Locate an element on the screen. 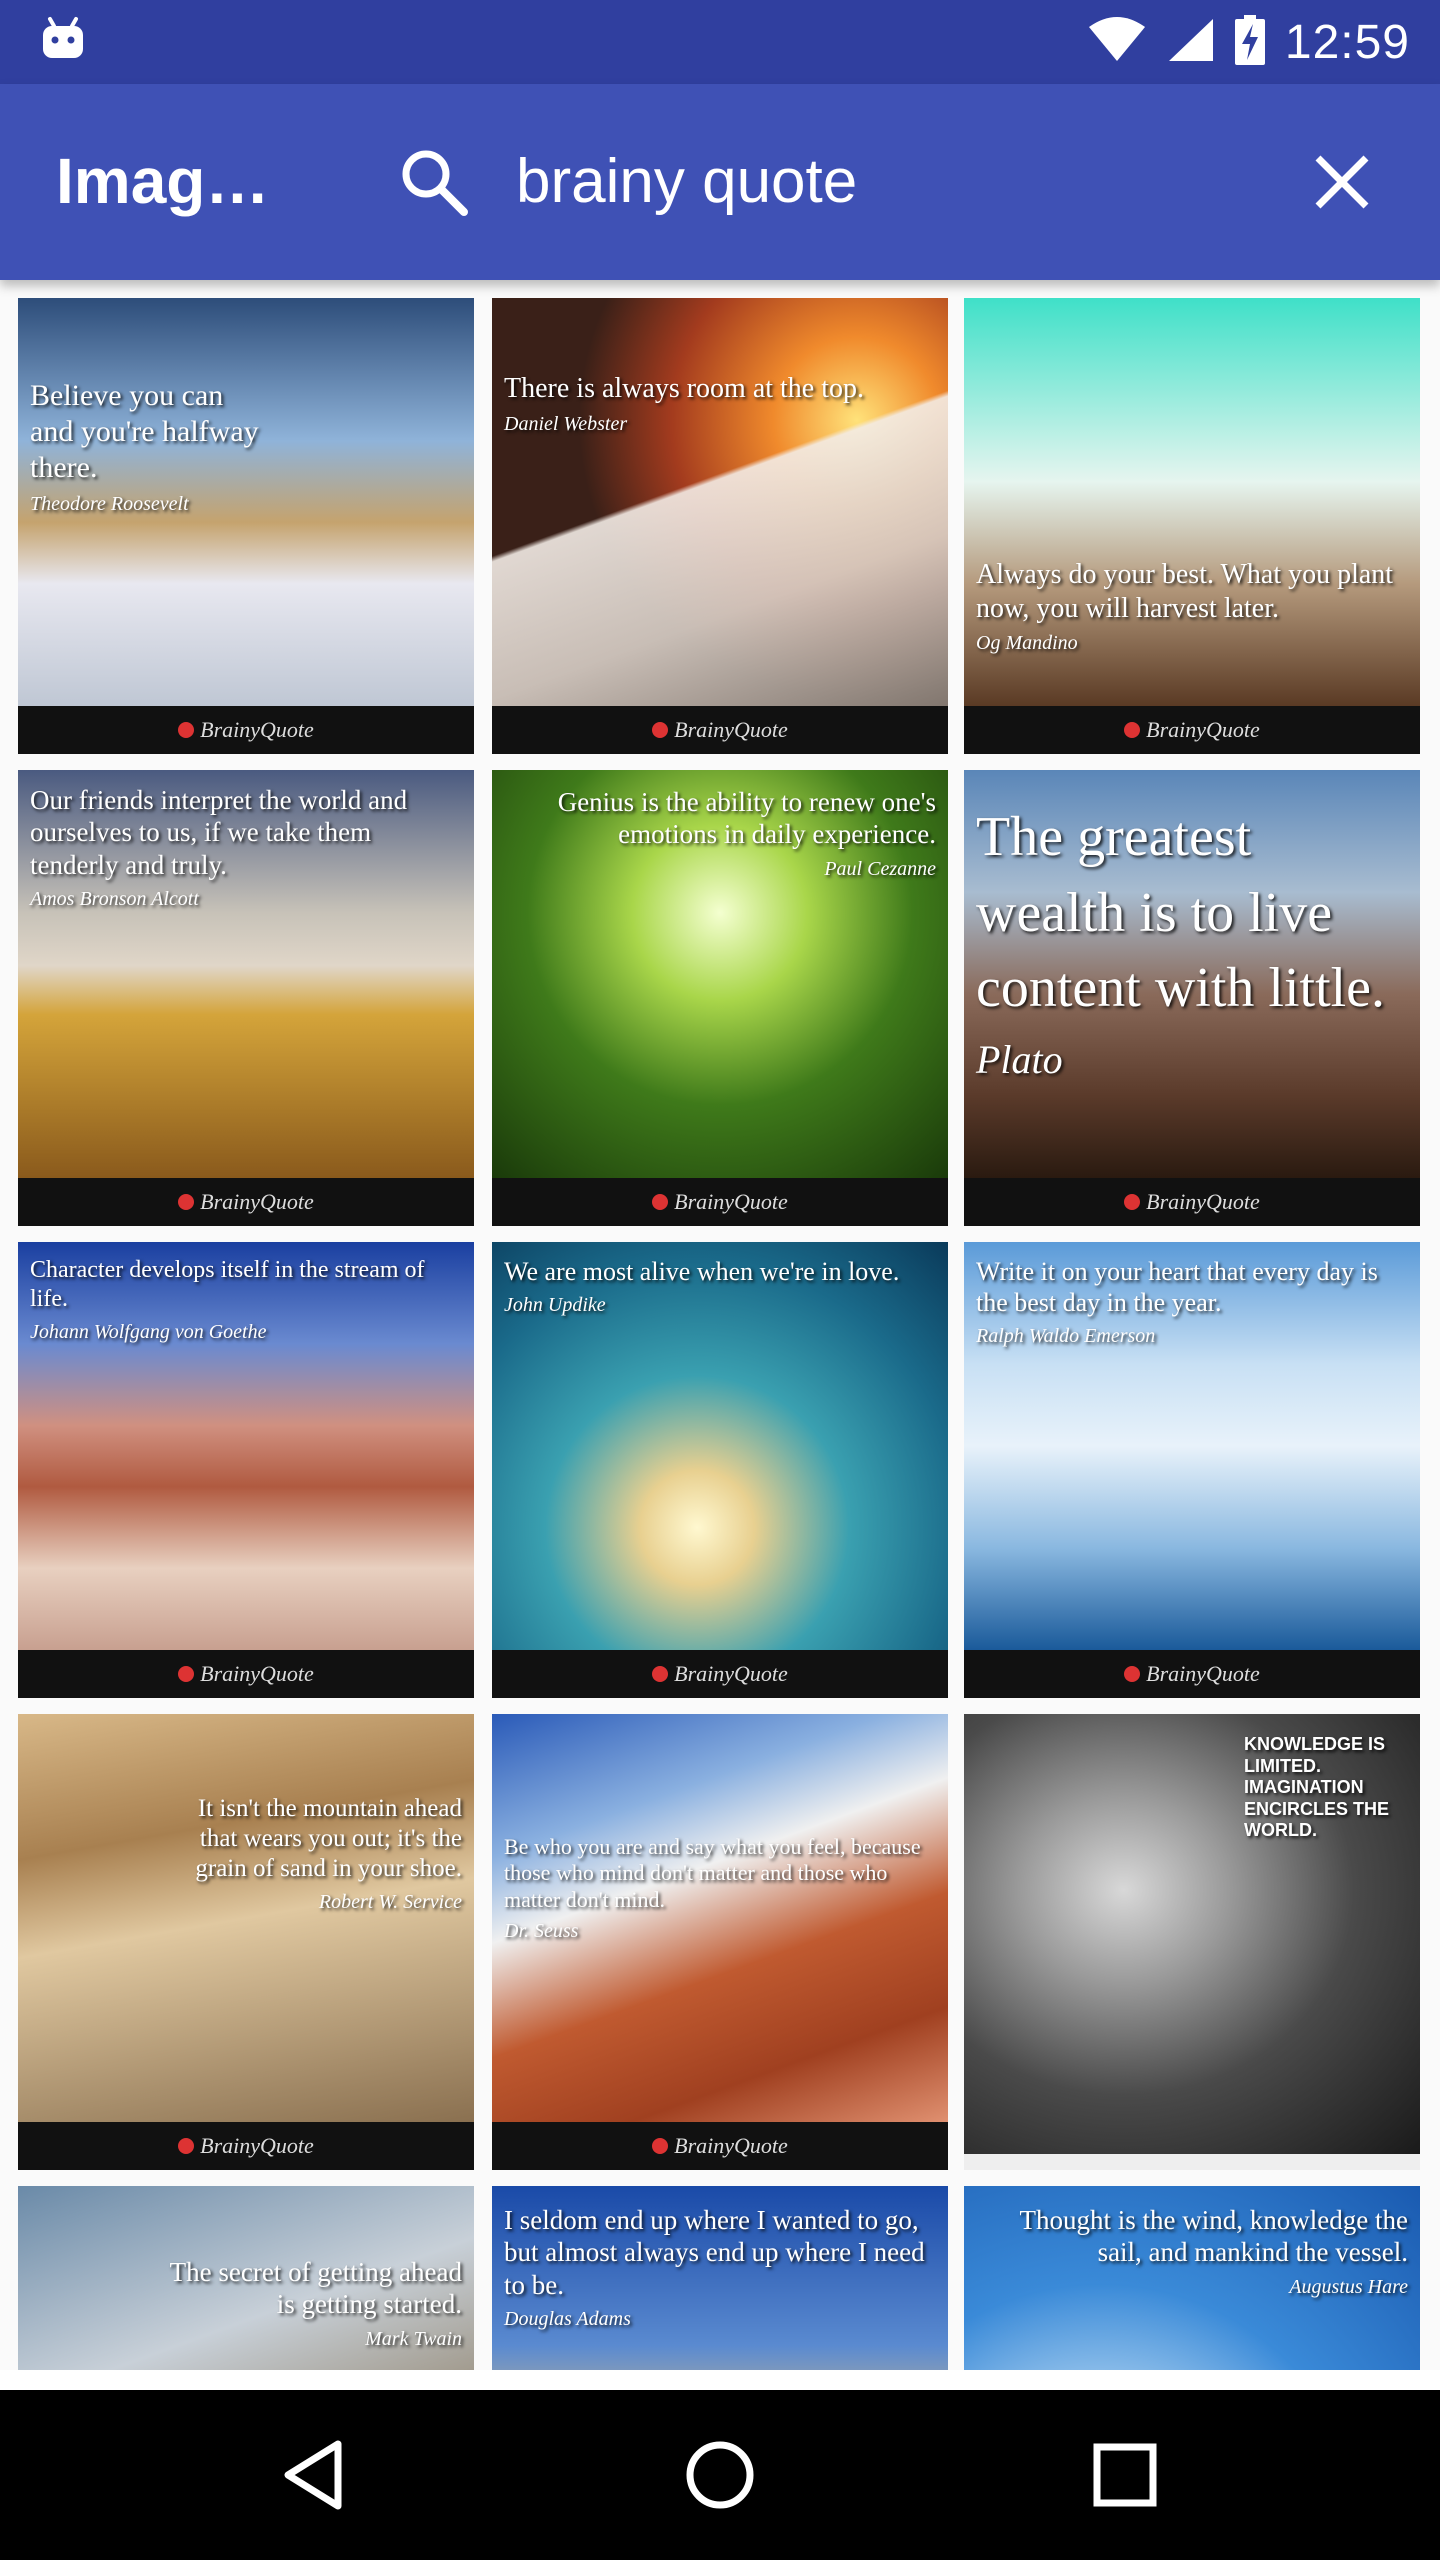 The height and width of the screenshot is (2560, 1440). search-icon is located at coordinates (434, 182).